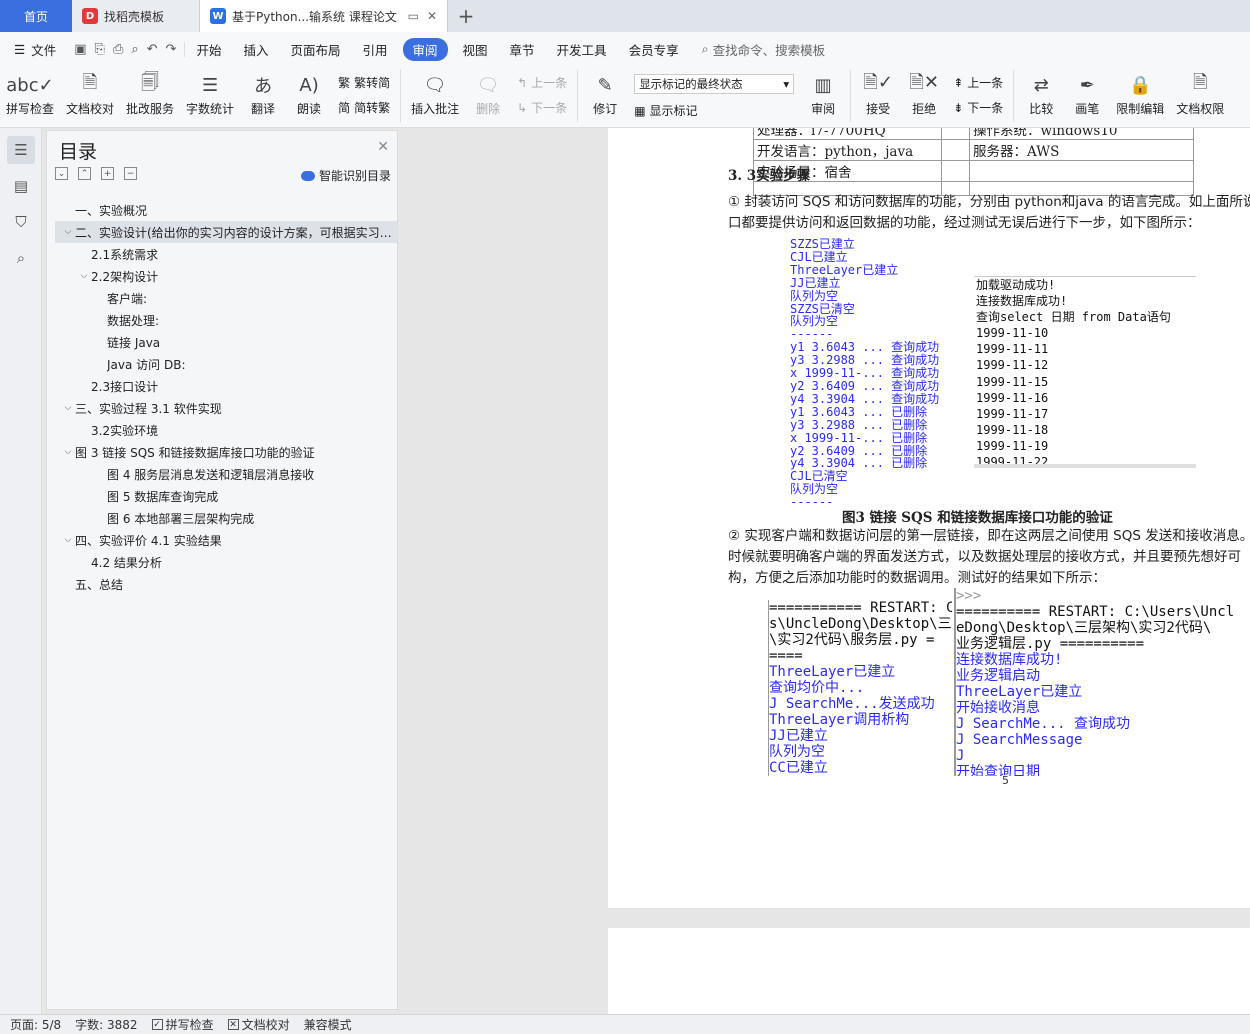 This screenshot has height=1034, width=1250. What do you see at coordinates (222, 210) in the screenshot?
I see `toc-item: 一、实验概况` at bounding box center [222, 210].